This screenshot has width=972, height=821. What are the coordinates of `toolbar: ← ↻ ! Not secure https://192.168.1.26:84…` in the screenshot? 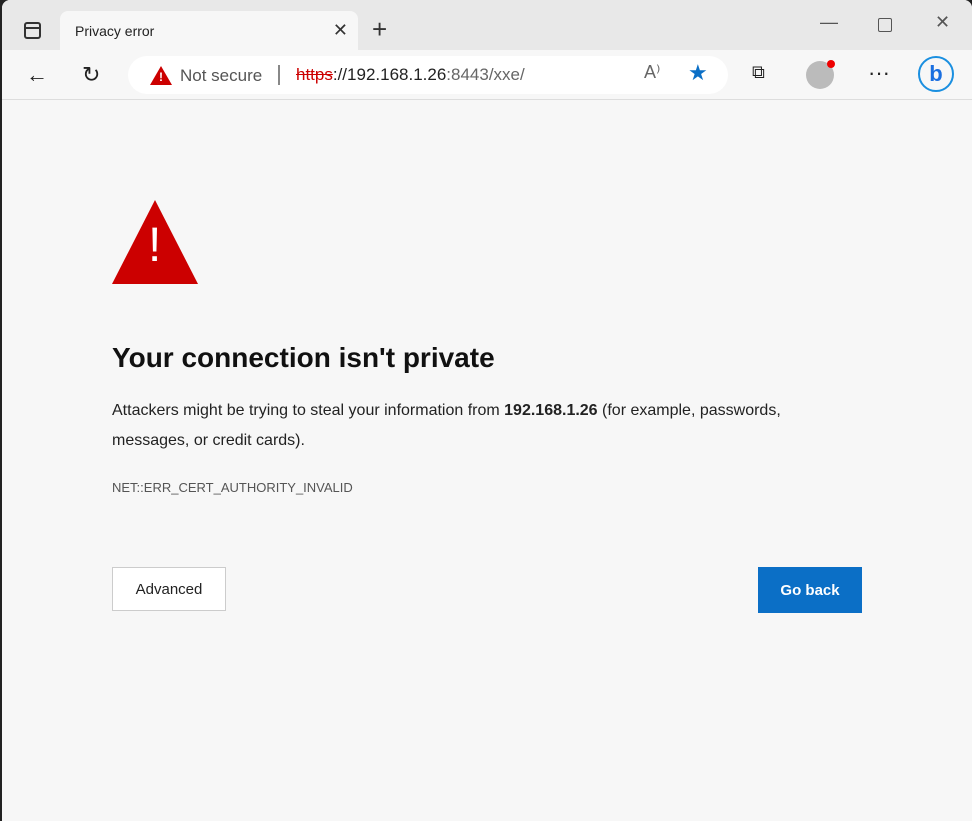 It's located at (487, 75).